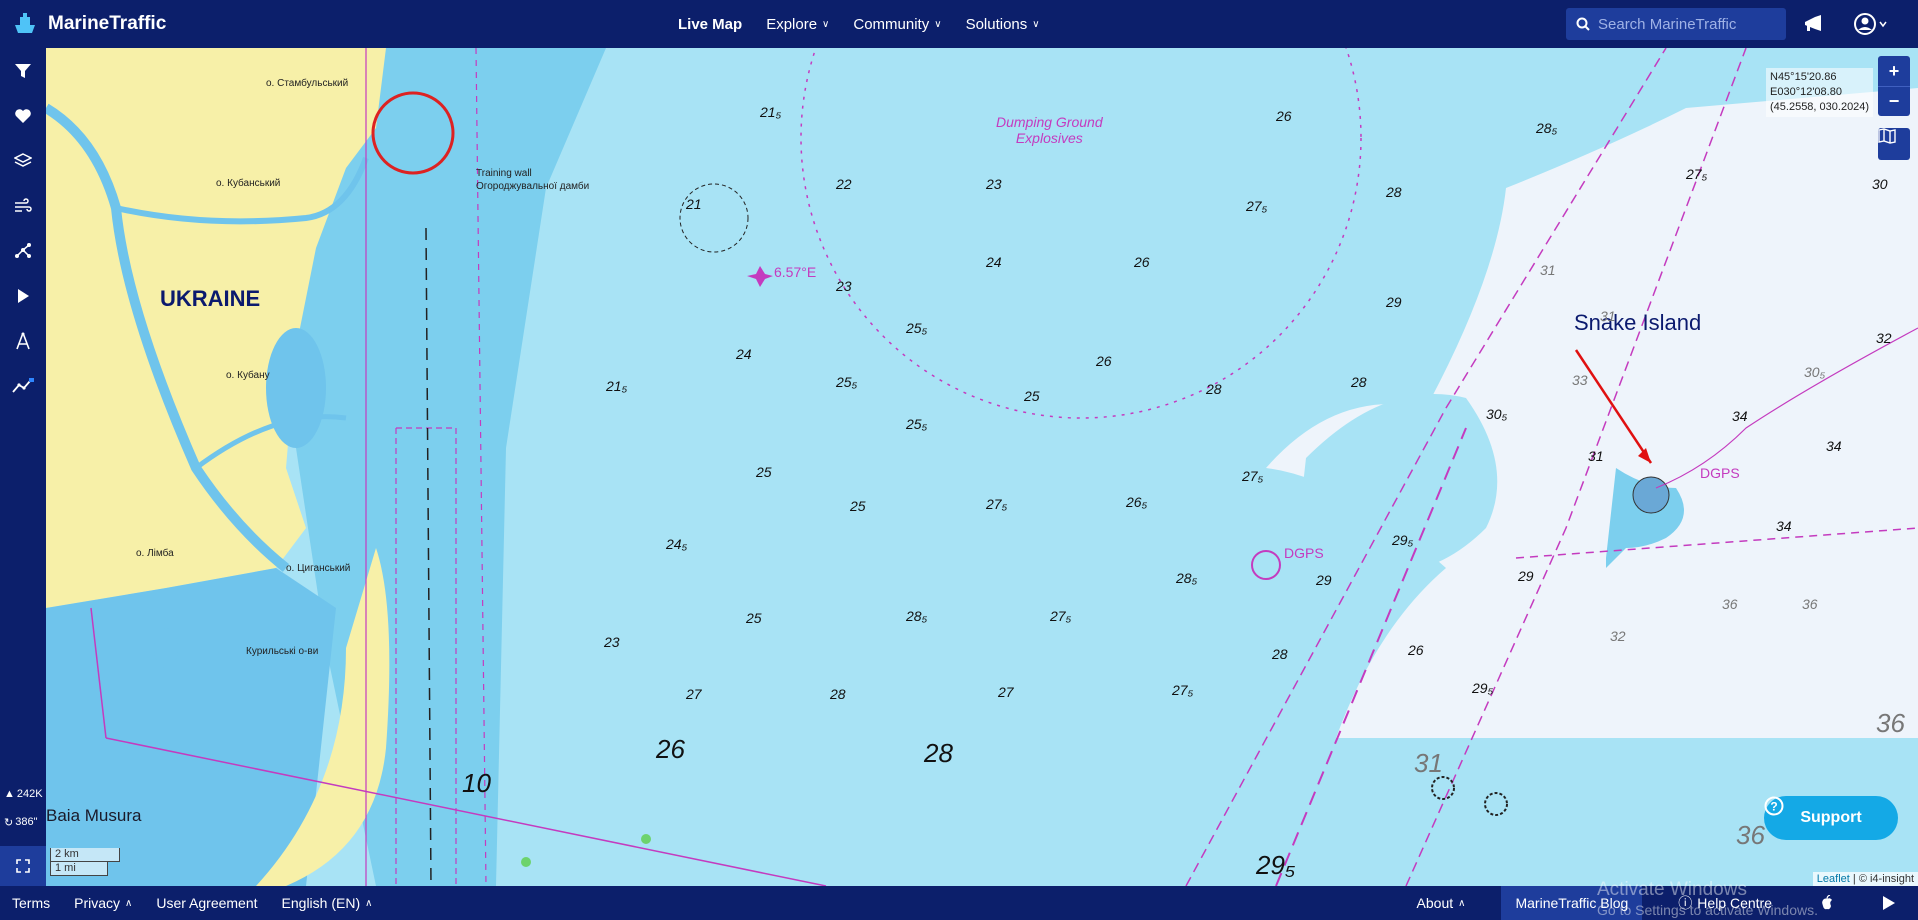 The image size is (1918, 920). Describe the element at coordinates (25, 822) in the screenshot. I see `refresh-interval: ↻ 386"` at that location.